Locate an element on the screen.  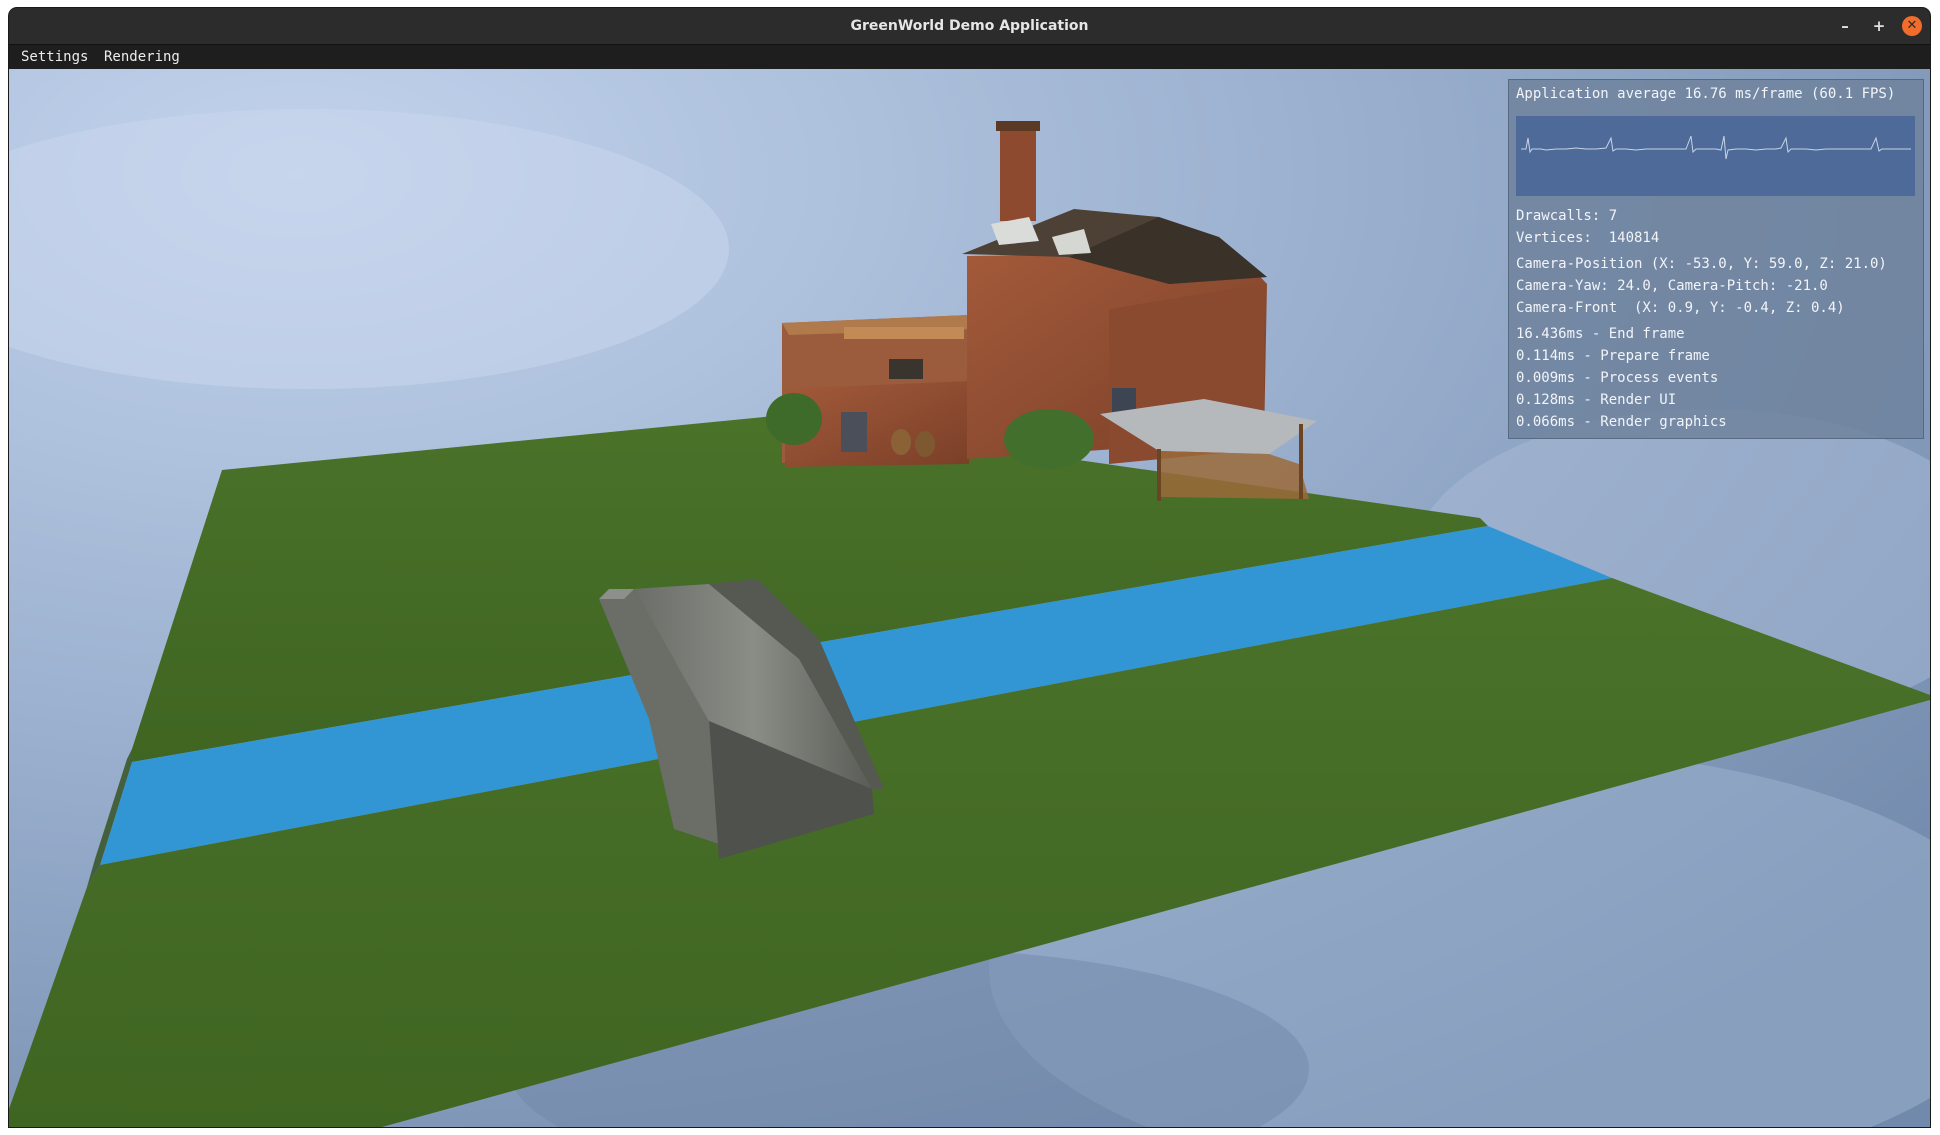
minimize-button: – is located at coordinates (1845, 26).